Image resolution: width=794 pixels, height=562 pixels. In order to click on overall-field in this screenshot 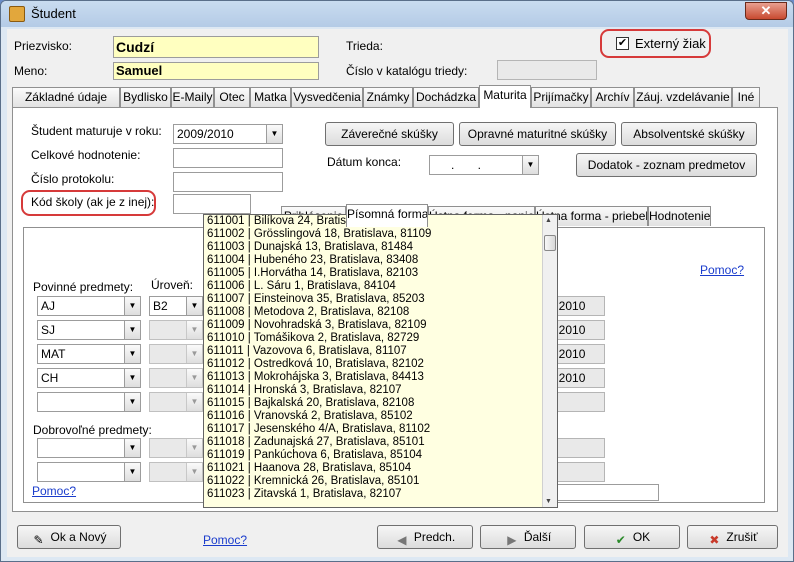, I will do `click(228, 158)`.